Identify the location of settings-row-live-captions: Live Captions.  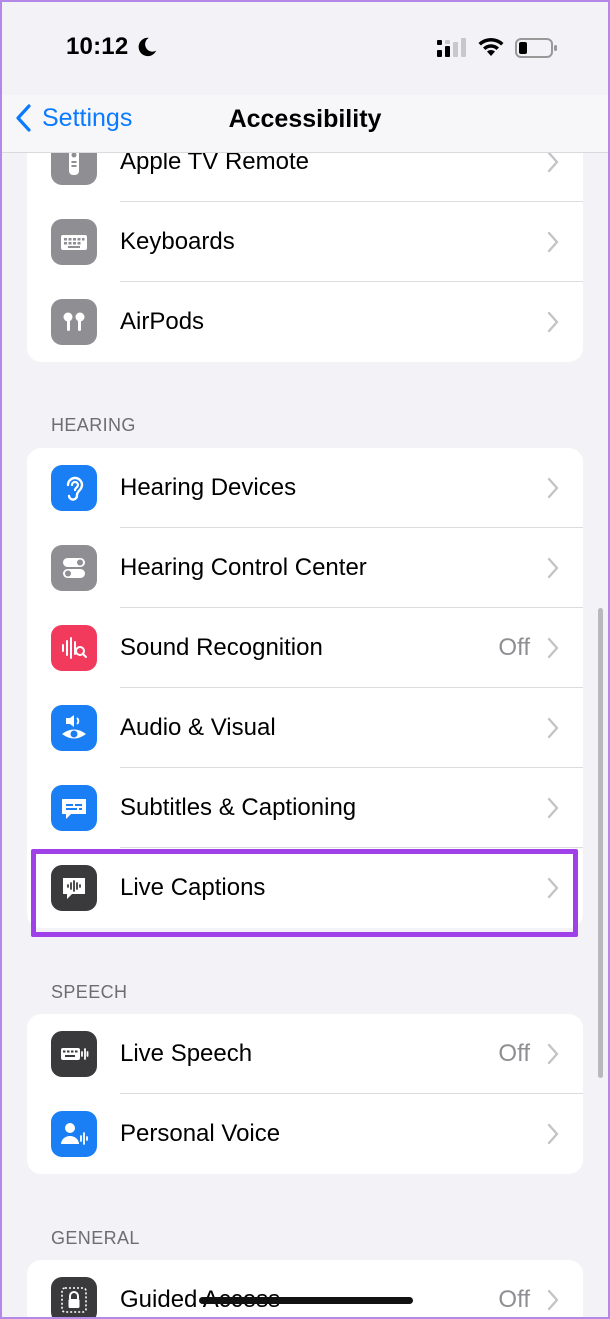
(305, 888).